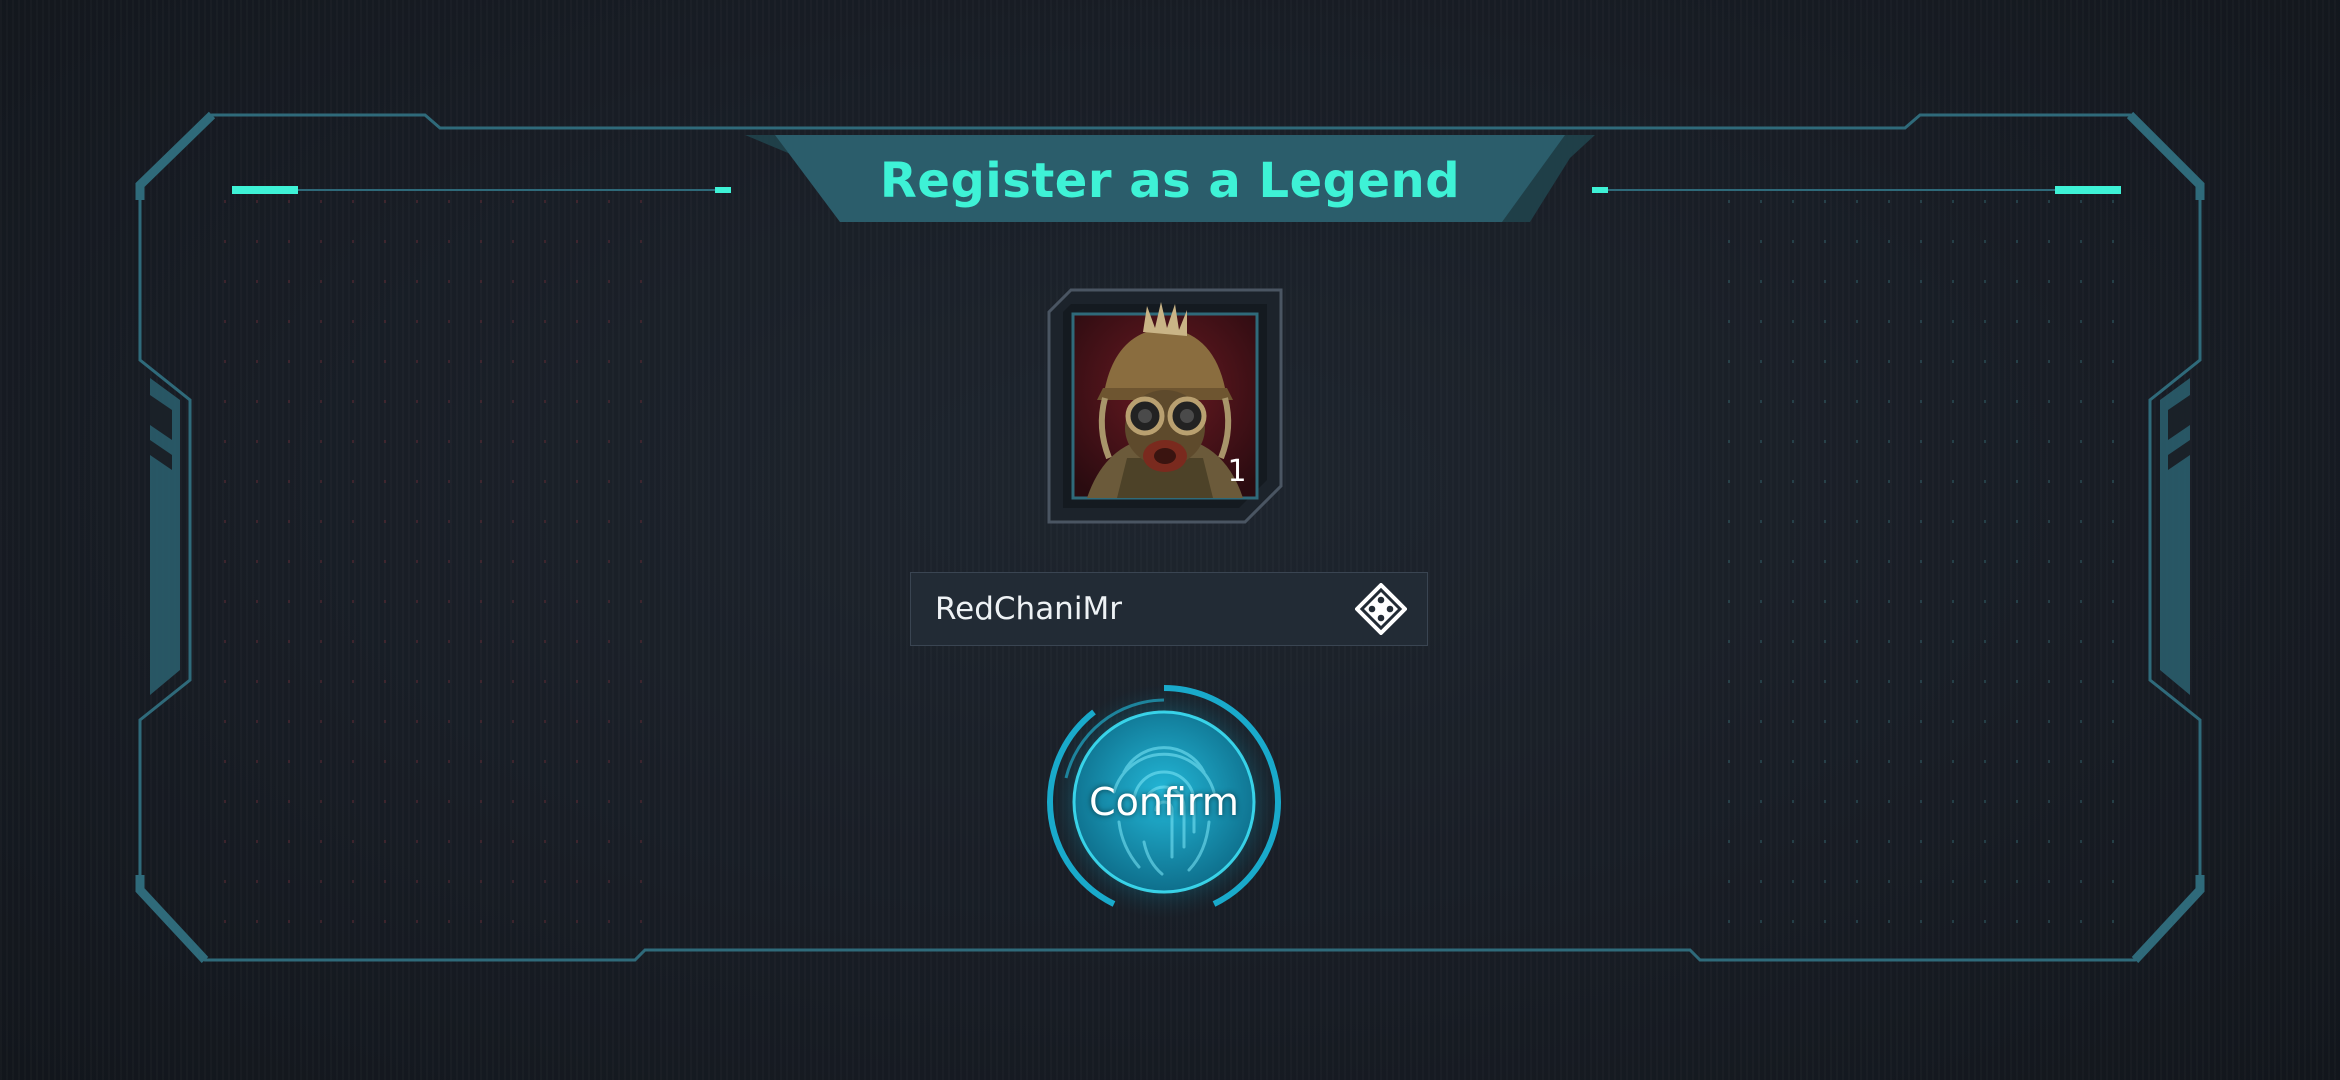 The width and height of the screenshot is (2340, 1080). What do you see at coordinates (1170, 181) in the screenshot?
I see `dialog-title: Register as a Legend` at bounding box center [1170, 181].